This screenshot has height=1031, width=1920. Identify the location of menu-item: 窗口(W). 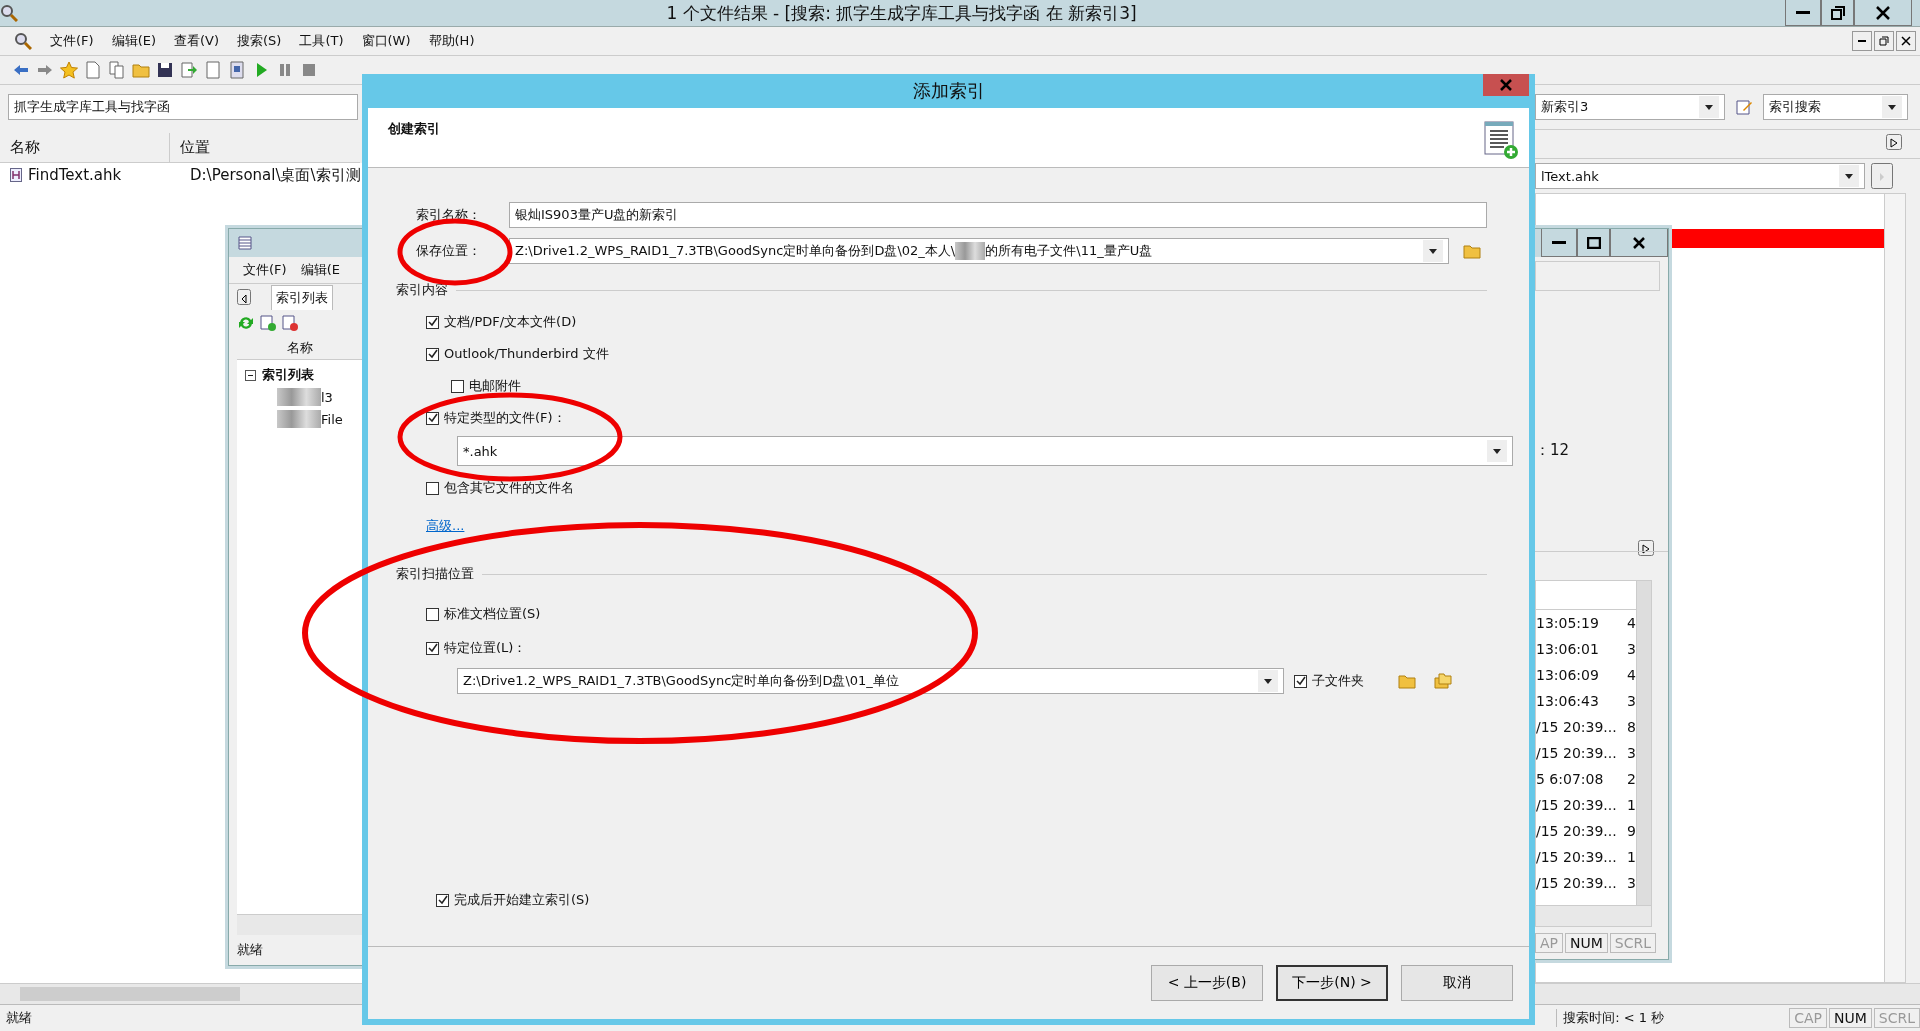
(386, 41).